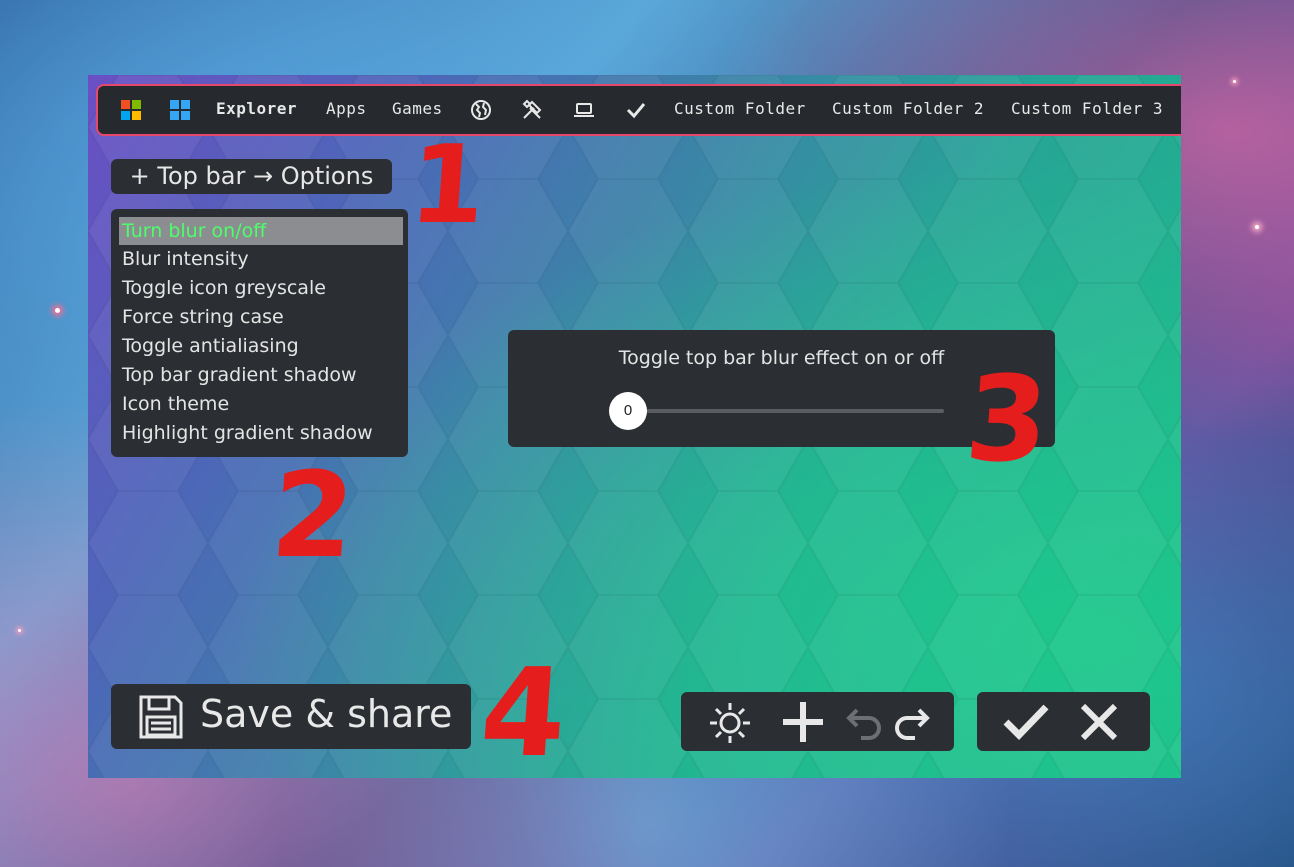  I want to click on annotation-4: 4, so click(523, 713).